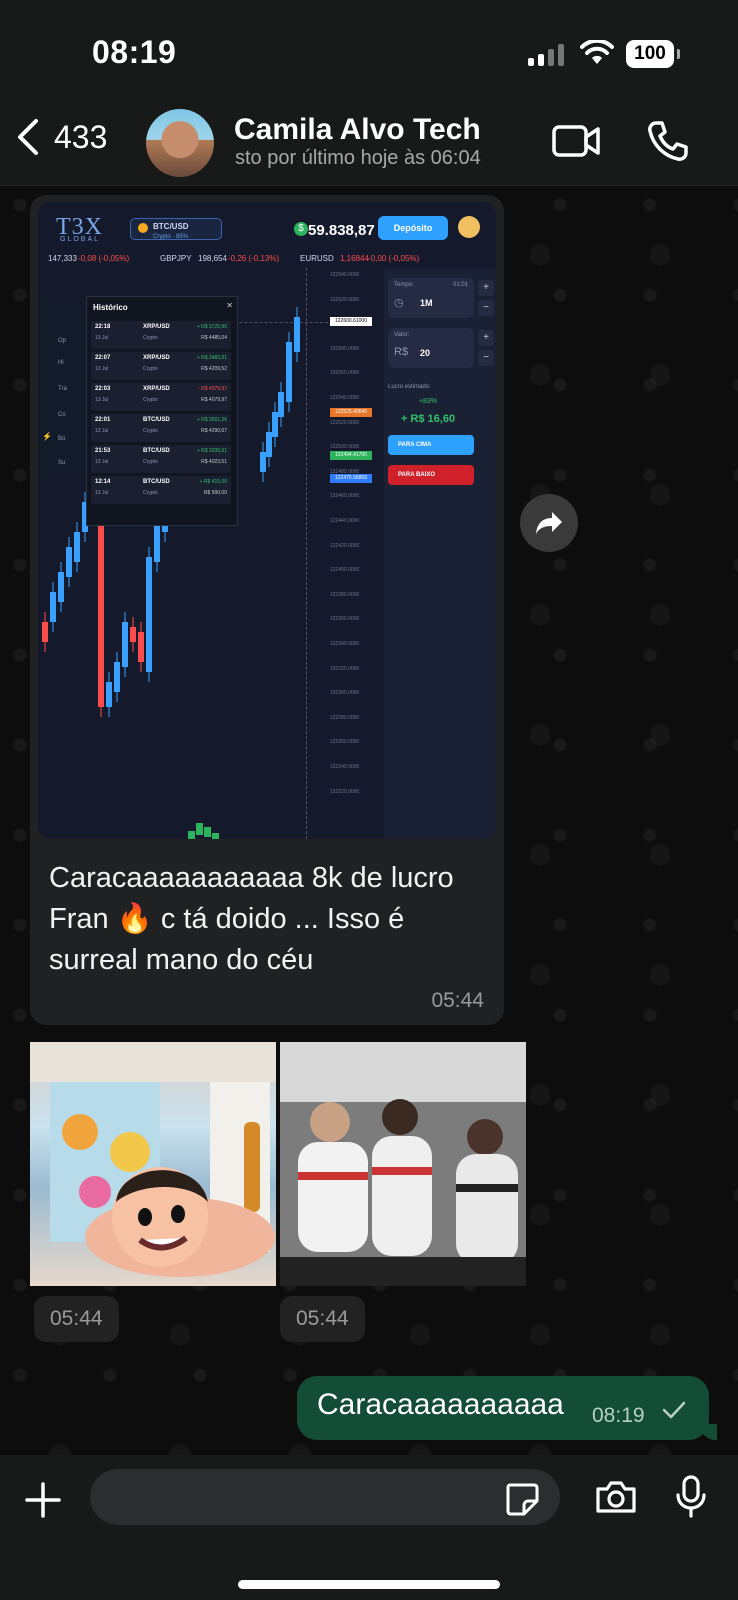  What do you see at coordinates (486, 288) in the screenshot?
I see `time-plus-icon: +` at bounding box center [486, 288].